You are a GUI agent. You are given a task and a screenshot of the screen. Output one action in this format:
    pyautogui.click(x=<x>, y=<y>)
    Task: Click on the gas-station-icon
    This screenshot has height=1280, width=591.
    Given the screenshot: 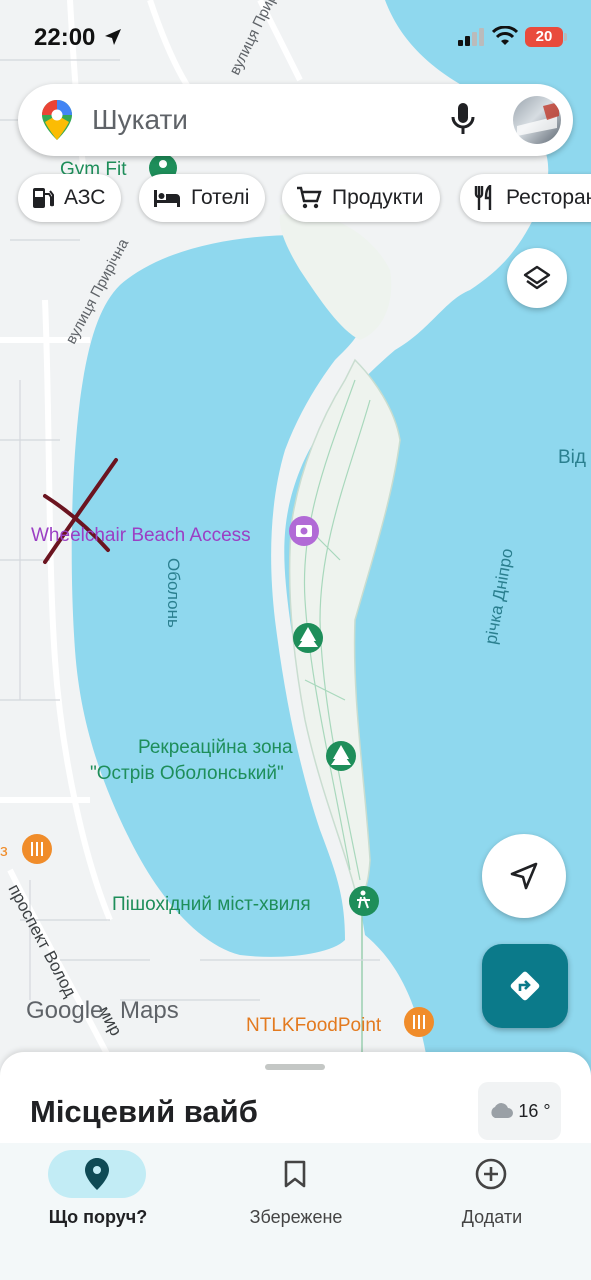 What is the action you would take?
    pyautogui.click(x=43, y=198)
    